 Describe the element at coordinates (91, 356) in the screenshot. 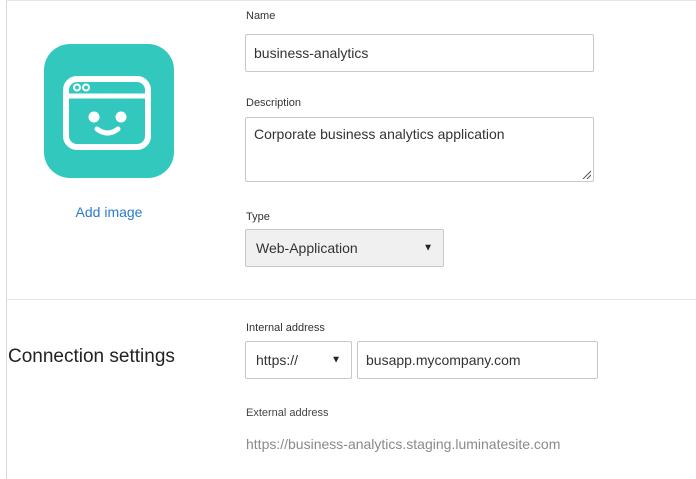

I see `connection-settings-title: Connection settings` at that location.